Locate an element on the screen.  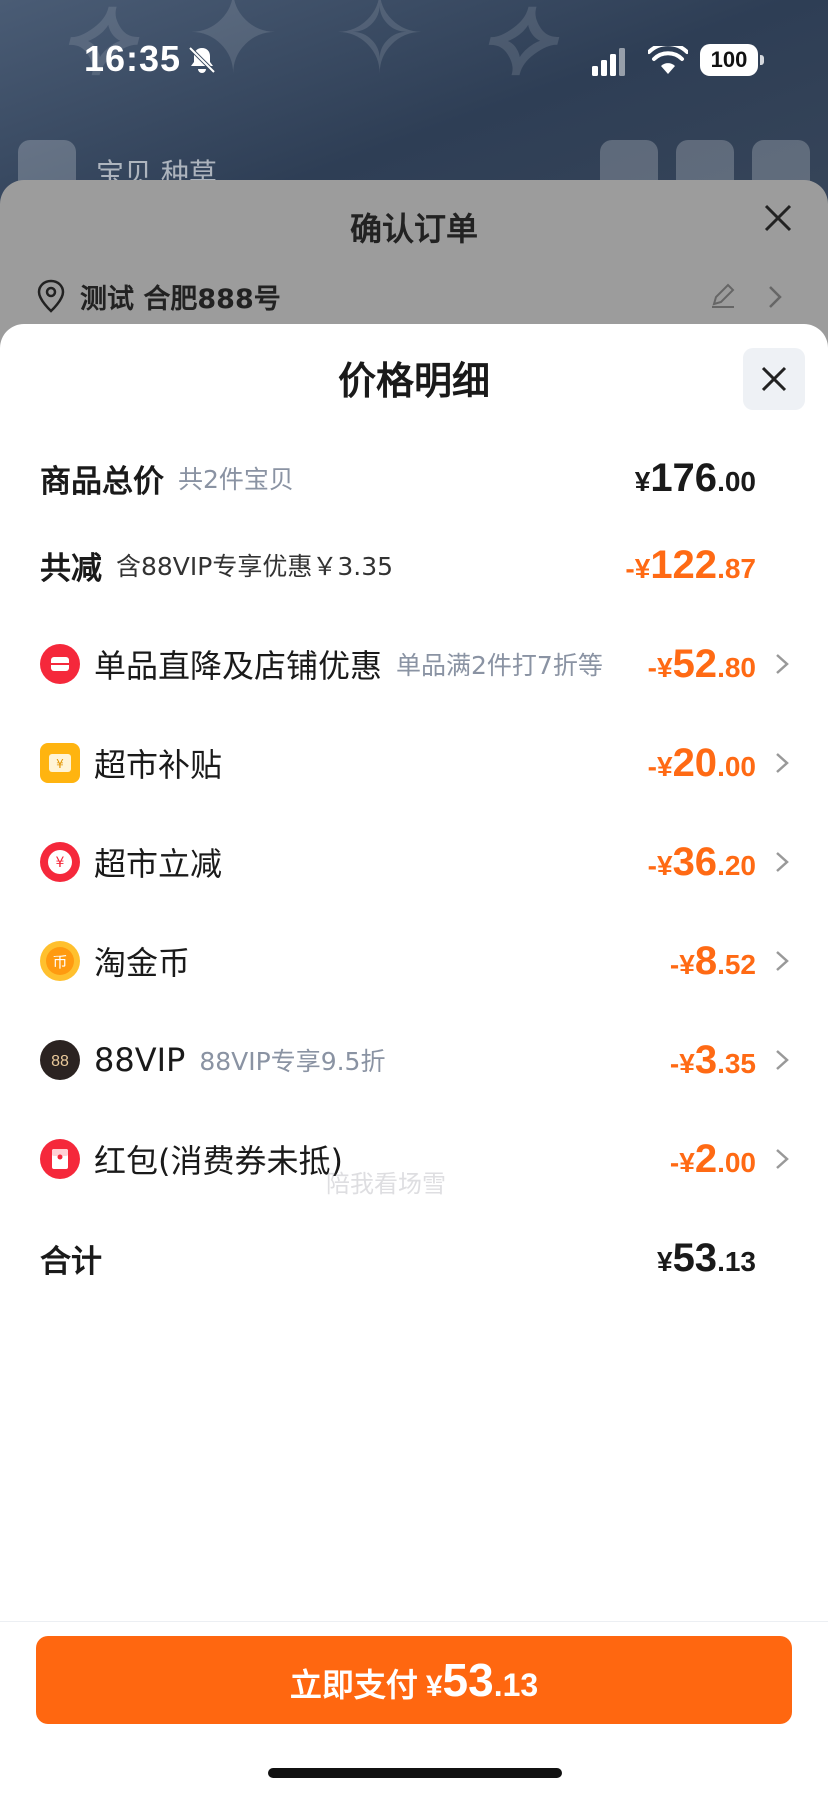
confirm-order-title: 确认订单 is located at coordinates (413, 229).